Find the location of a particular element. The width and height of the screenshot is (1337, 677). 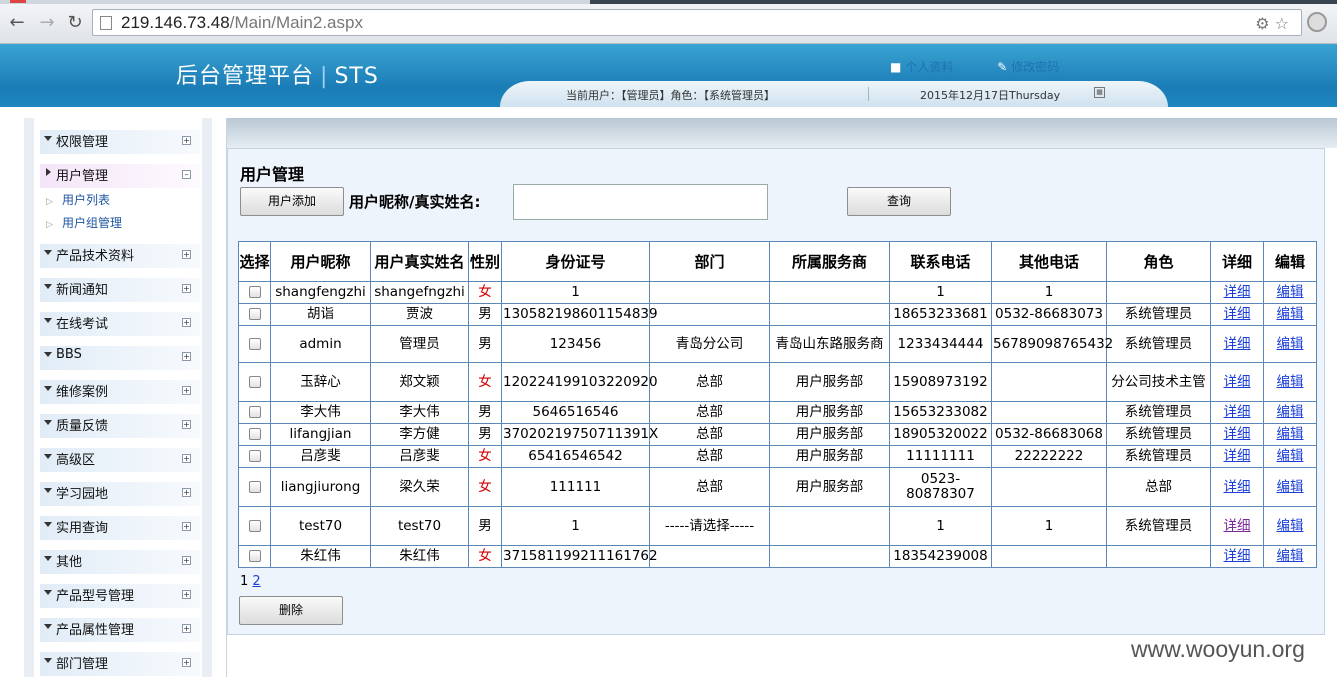

add-user-button: 用户添加 is located at coordinates (292, 201).